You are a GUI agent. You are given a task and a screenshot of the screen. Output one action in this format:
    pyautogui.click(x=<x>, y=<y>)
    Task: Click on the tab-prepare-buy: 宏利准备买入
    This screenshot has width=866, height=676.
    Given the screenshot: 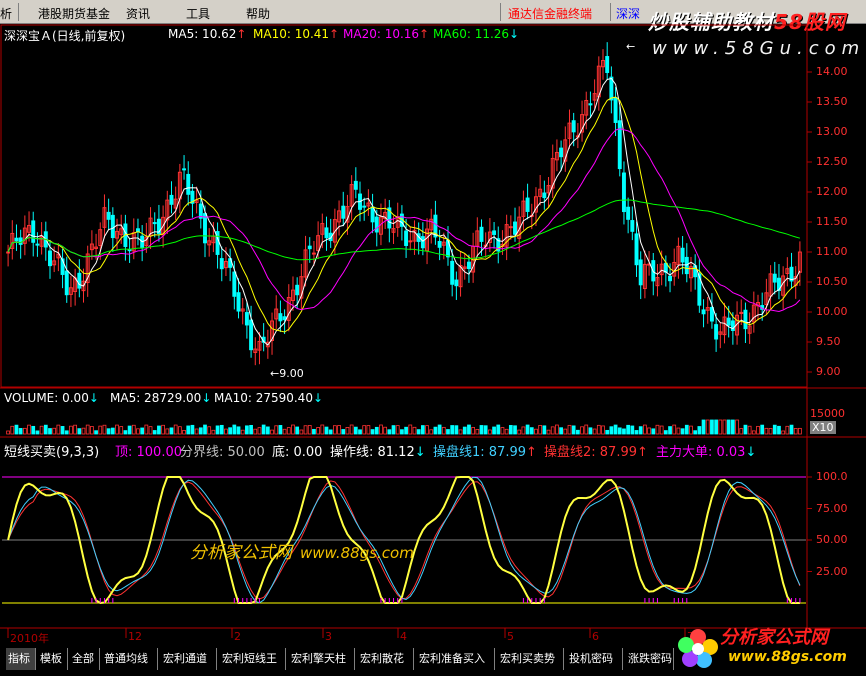 What is the action you would take?
    pyautogui.click(x=456, y=659)
    